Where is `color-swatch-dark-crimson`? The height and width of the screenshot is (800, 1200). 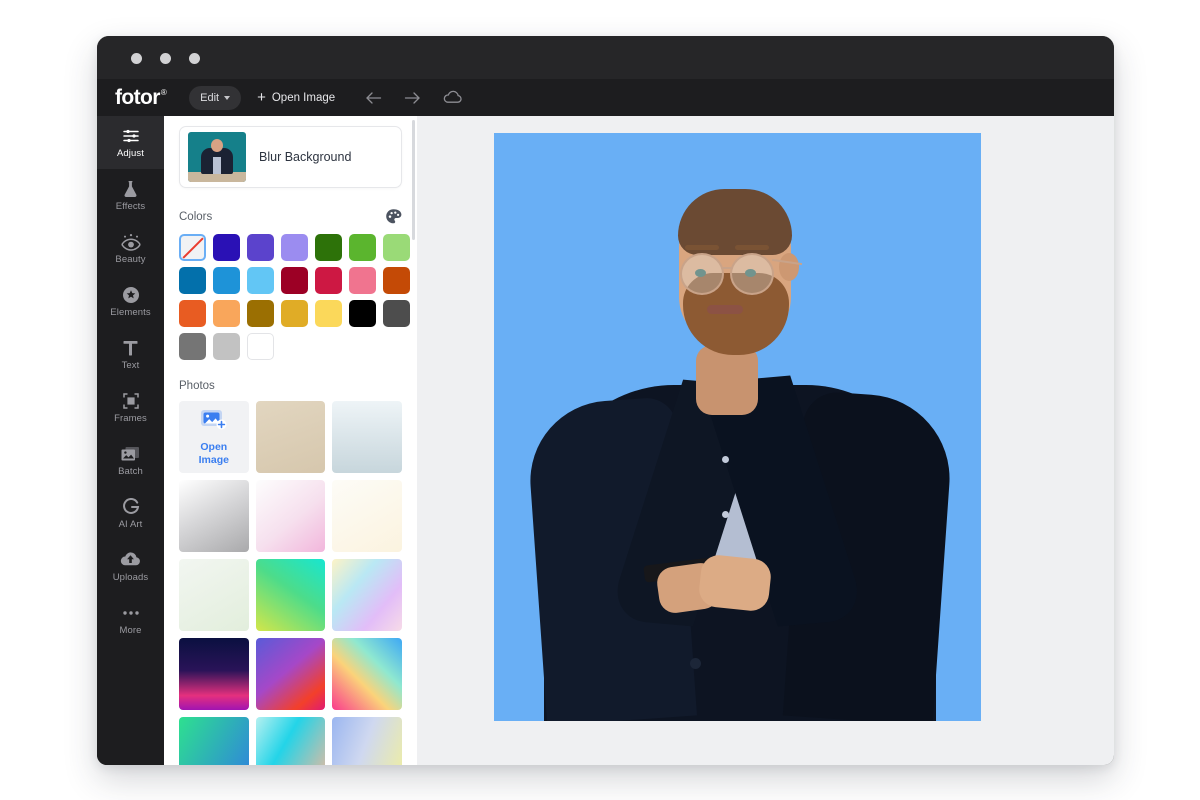 color-swatch-dark-crimson is located at coordinates (294, 280).